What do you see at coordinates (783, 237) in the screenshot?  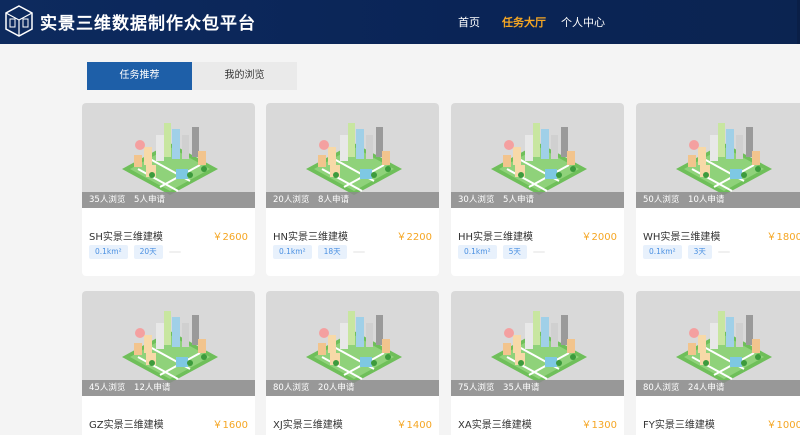 I see `task-price: ￥1800` at bounding box center [783, 237].